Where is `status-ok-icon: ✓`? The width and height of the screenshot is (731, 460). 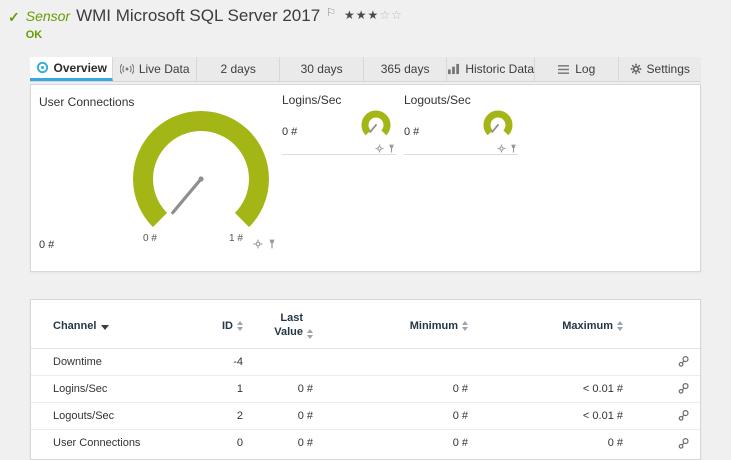
status-ok-icon: ✓ is located at coordinates (14, 17).